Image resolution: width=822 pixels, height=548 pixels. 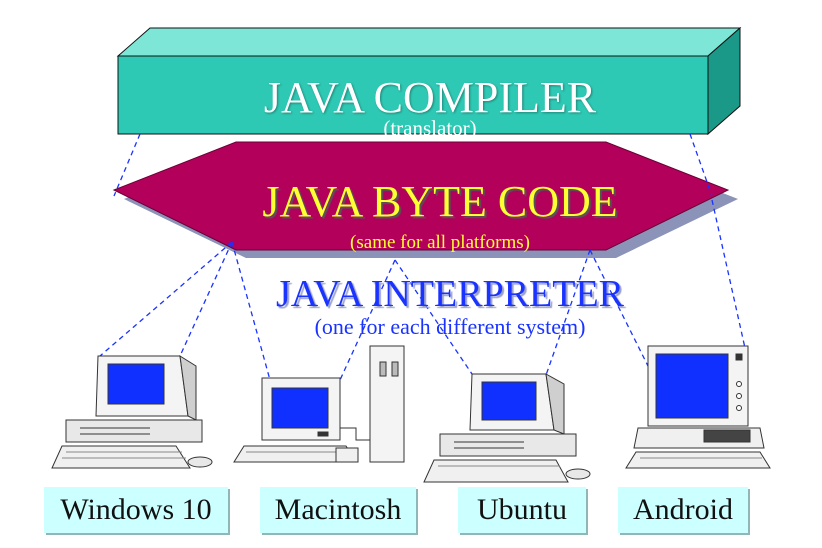 I want to click on interpreter-title: JAVA INTERPRETER, so click(x=450, y=294).